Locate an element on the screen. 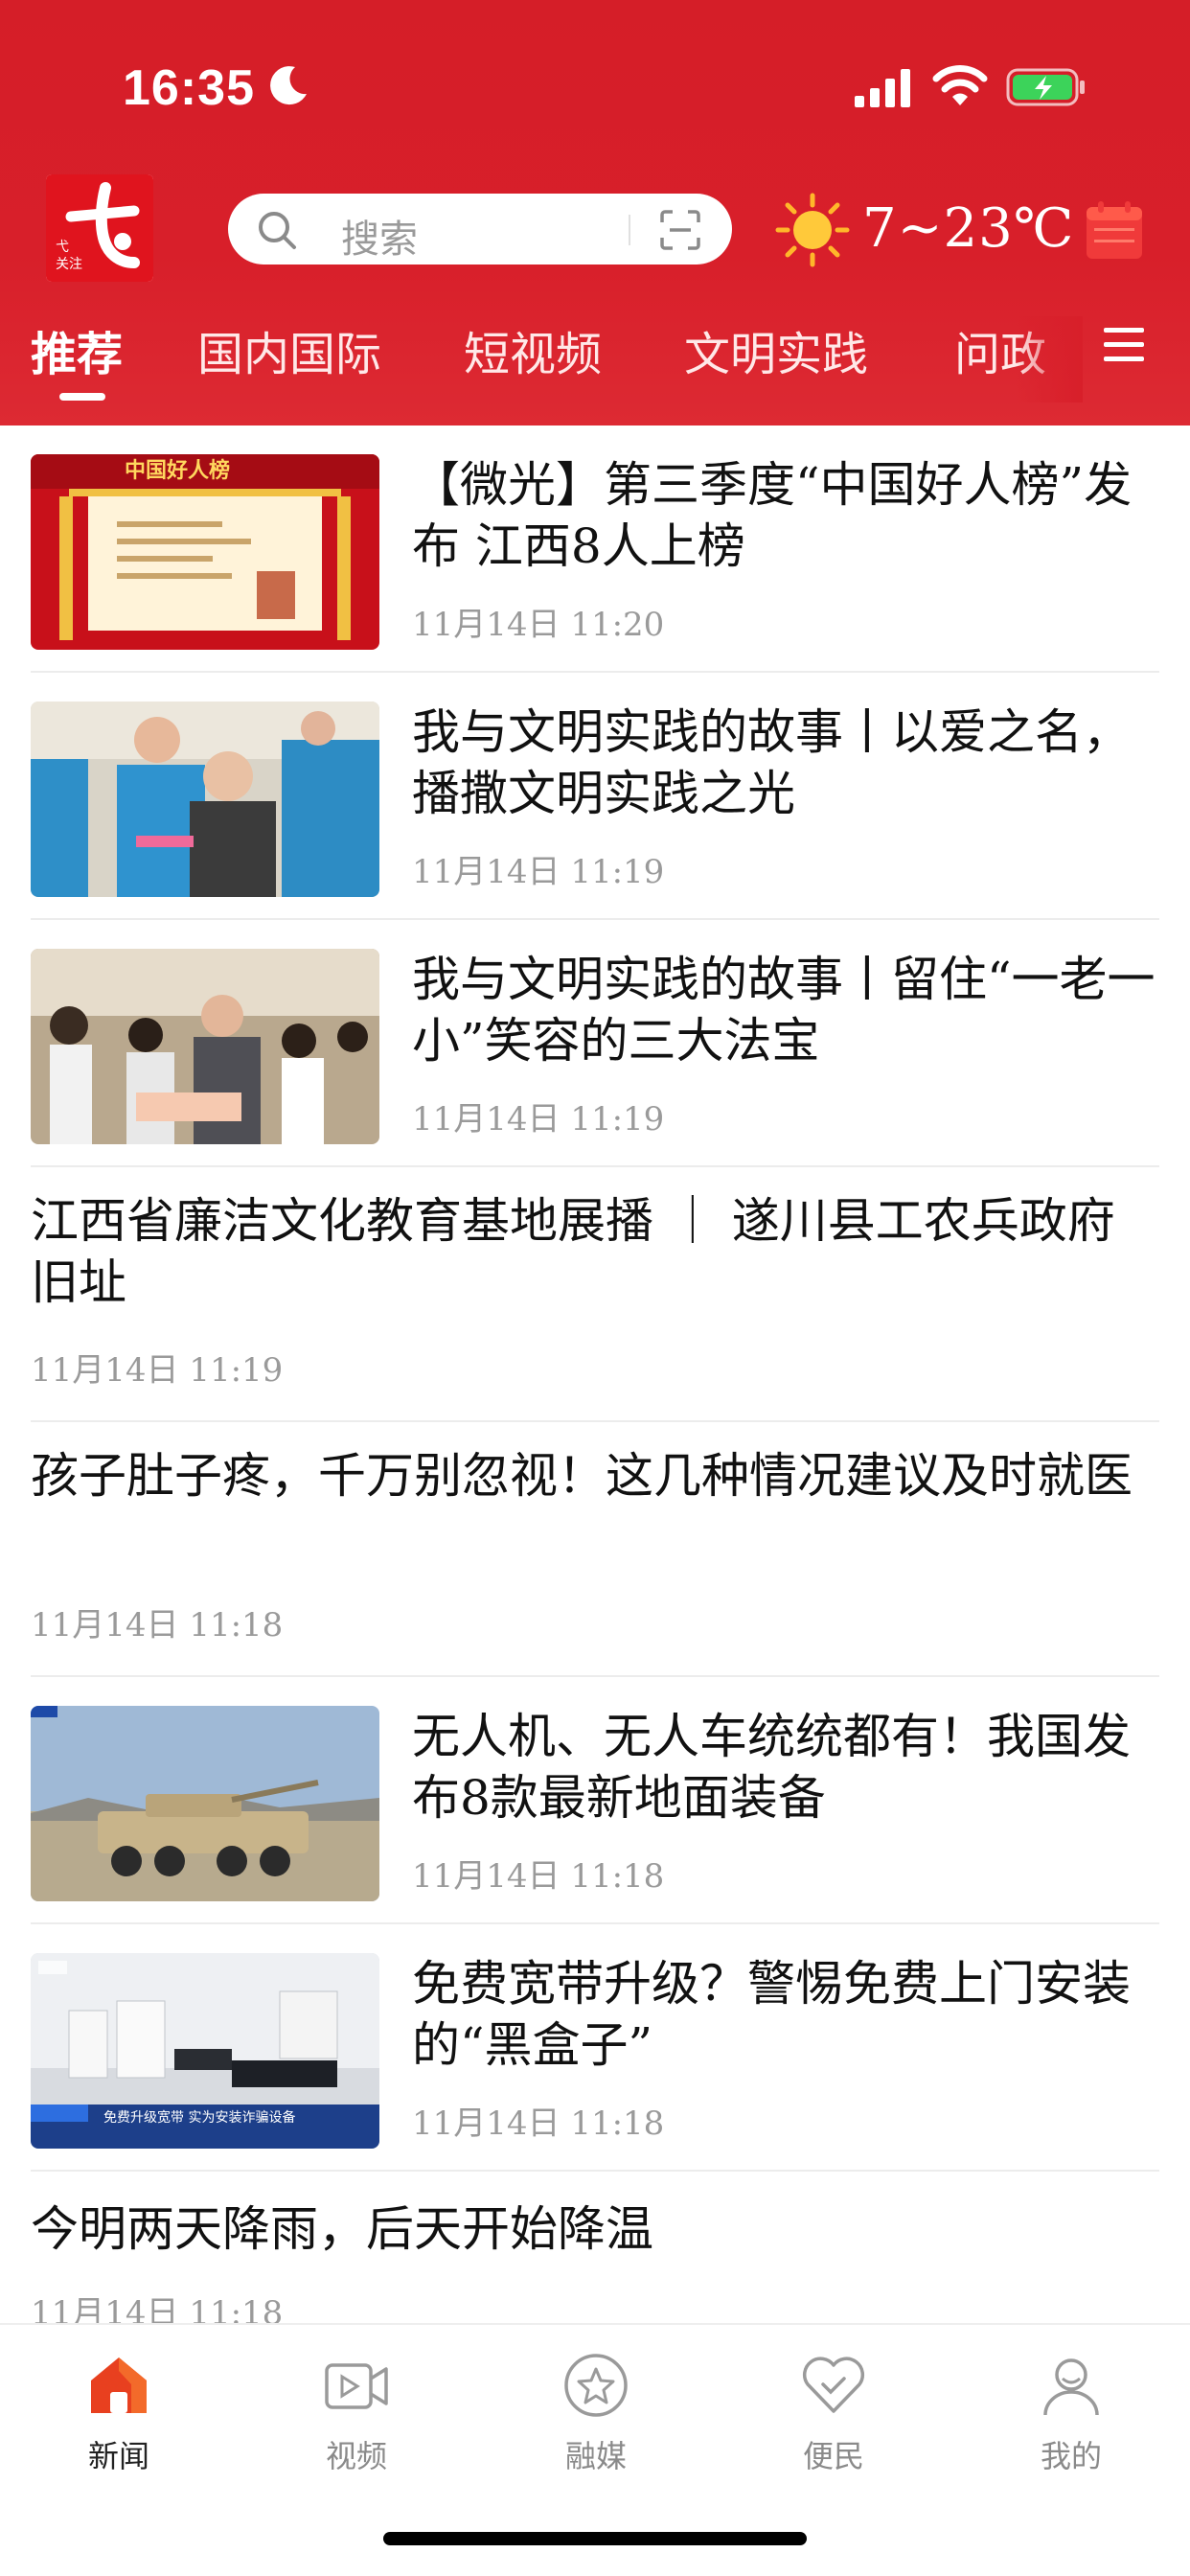 The image size is (1190, 2576). tab-civilization-practice: 文明实践 is located at coordinates (776, 350).